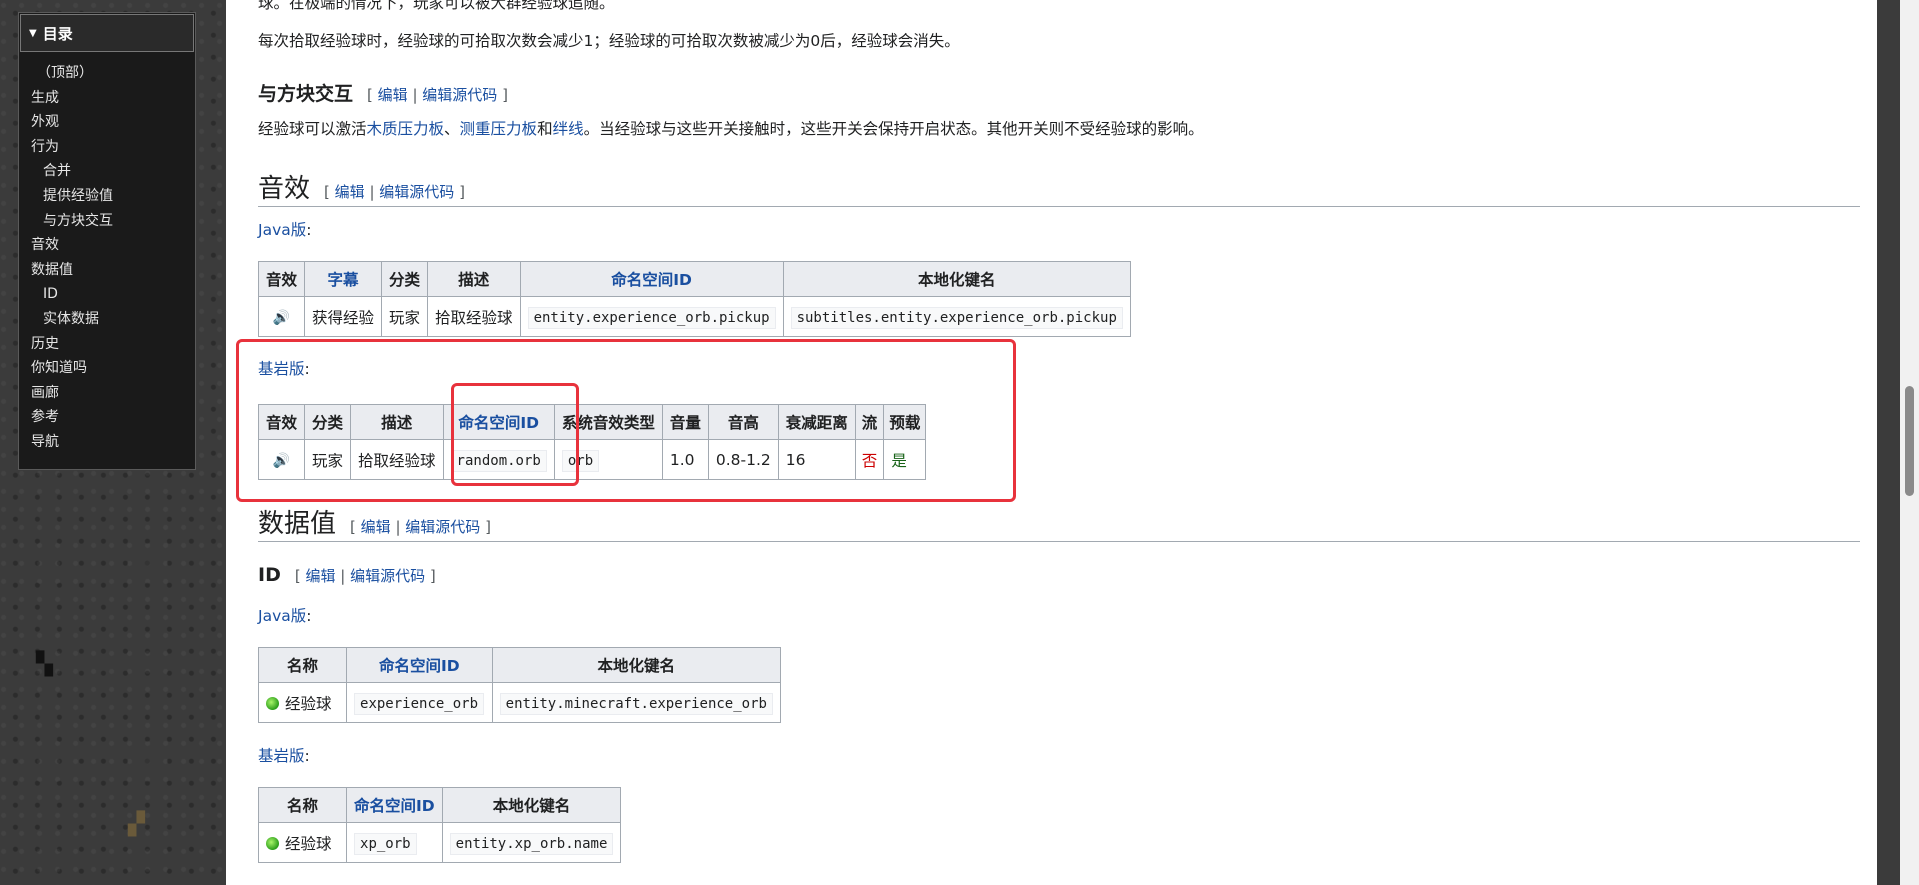  I want to click on toc-item: 你知道吗, so click(107, 368).